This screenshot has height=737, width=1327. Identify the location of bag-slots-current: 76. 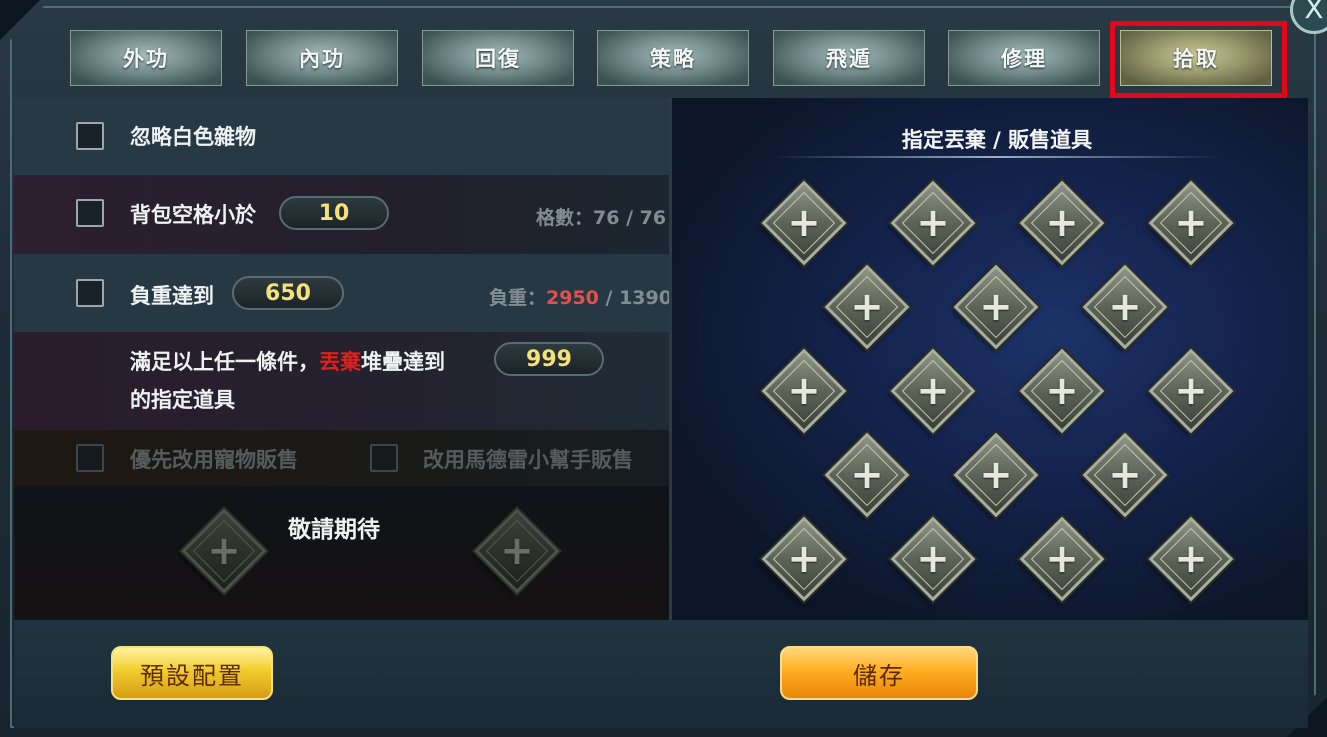
(606, 218).